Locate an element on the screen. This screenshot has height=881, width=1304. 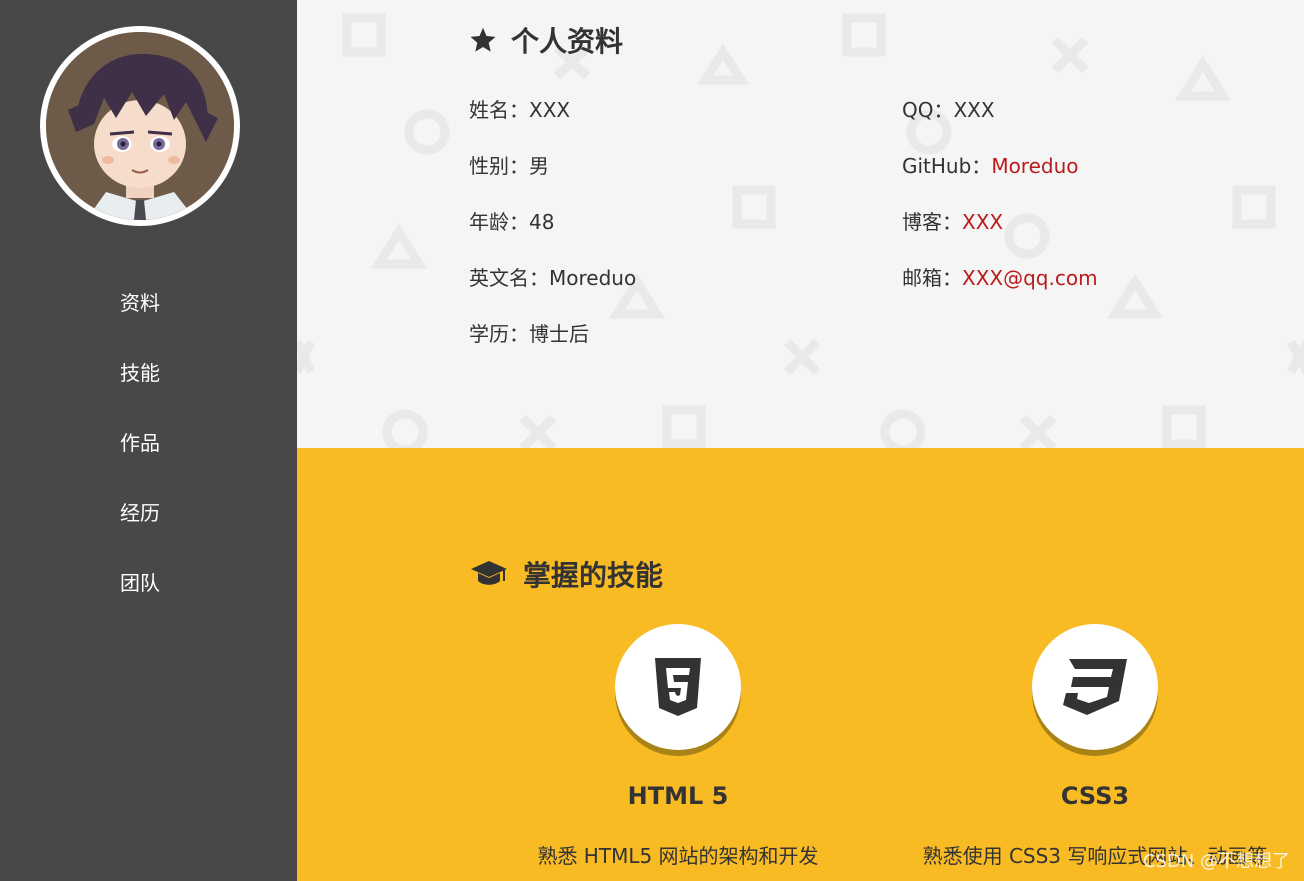
css3-icon is located at coordinates (1095, 687).